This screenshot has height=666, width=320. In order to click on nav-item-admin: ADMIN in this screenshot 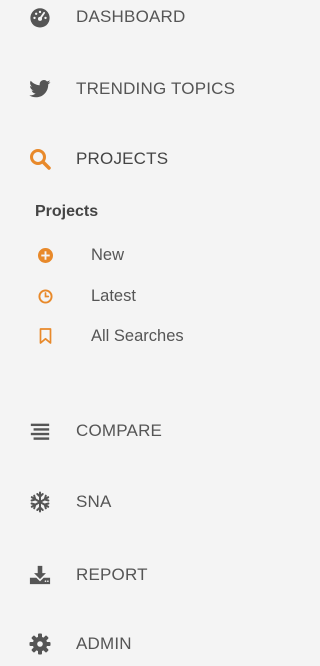, I will do `click(132, 644)`.